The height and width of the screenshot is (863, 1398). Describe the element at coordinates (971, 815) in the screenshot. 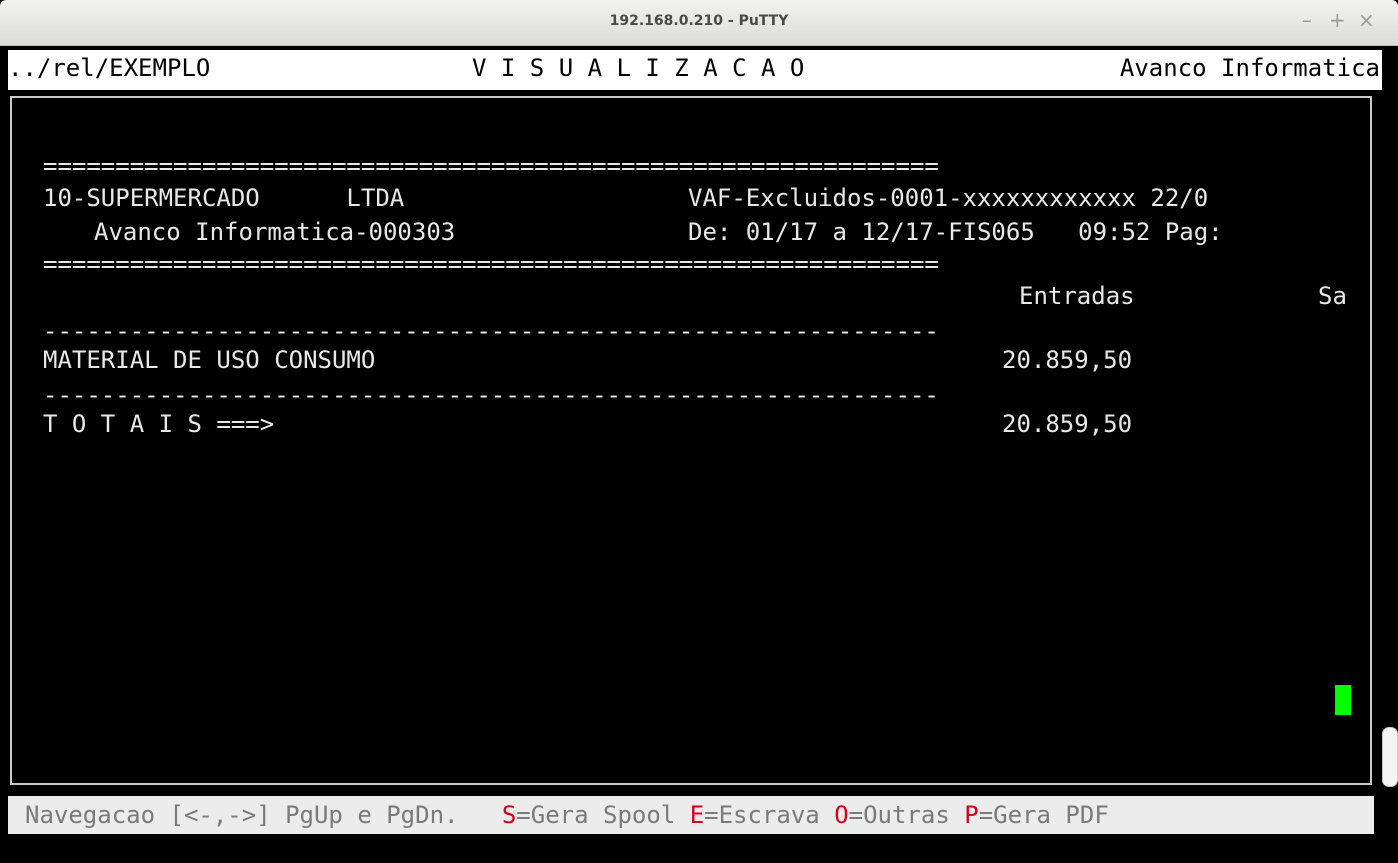

I see `hotkey-p: P` at that location.